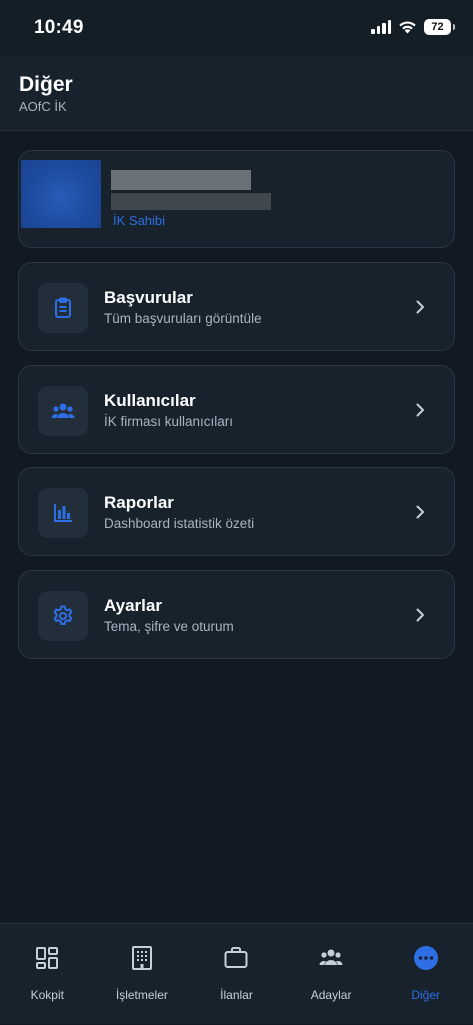 This screenshot has height=1025, width=473. Describe the element at coordinates (141, 995) in the screenshot. I see `tab-label: İşletmeler` at that location.